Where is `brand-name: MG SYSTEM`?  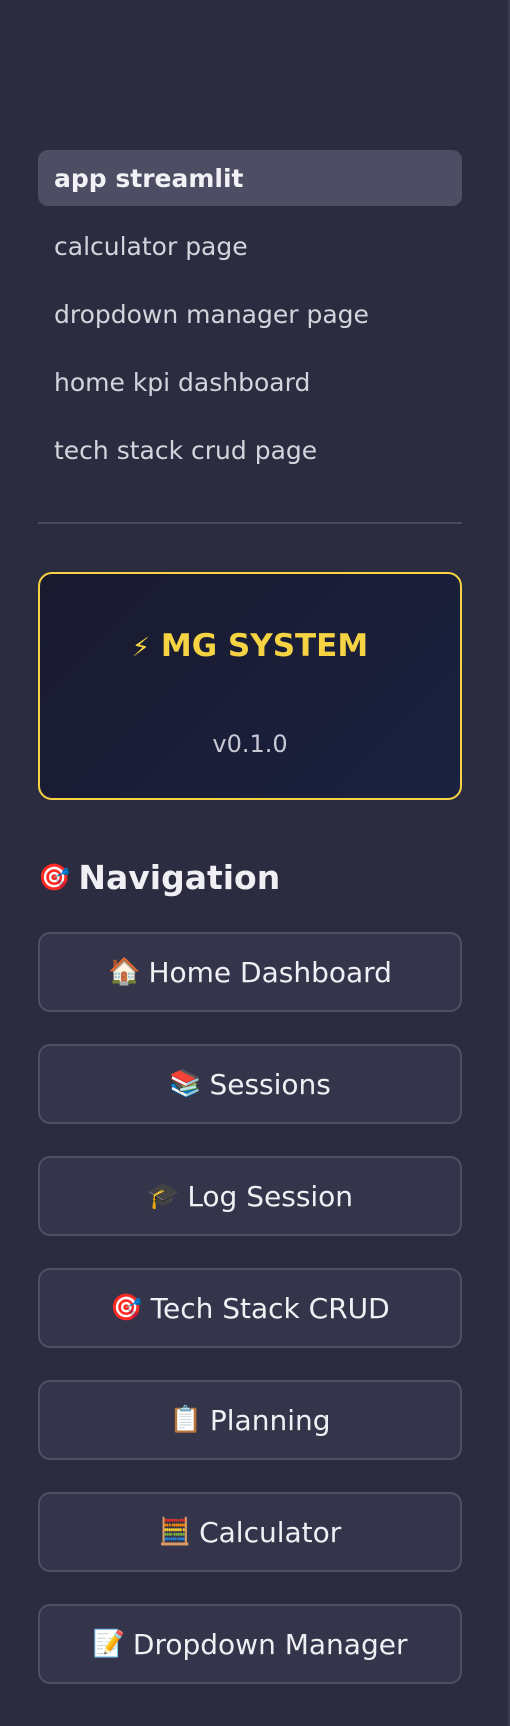 brand-name: MG SYSTEM is located at coordinates (264, 646).